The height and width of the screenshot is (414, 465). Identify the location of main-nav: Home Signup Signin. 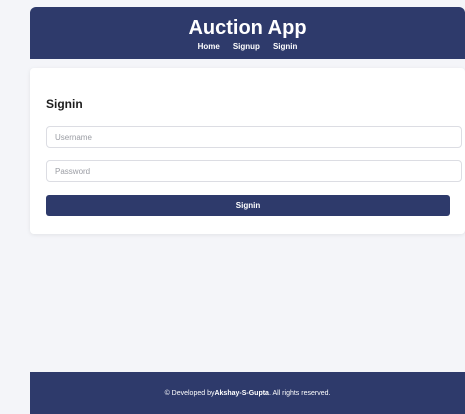
(247, 47).